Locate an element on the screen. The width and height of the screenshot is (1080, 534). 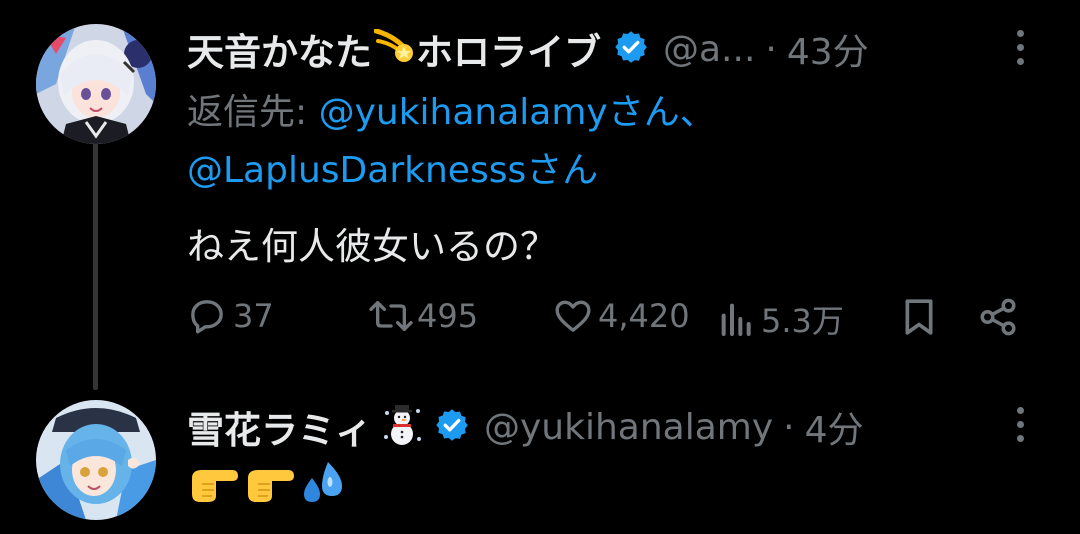
reply-button: 37 is located at coordinates (230, 316).